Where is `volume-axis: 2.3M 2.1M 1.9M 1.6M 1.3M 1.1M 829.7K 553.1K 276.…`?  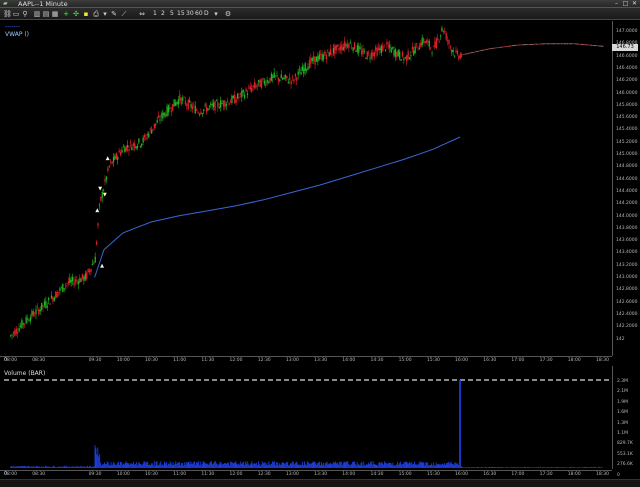 volume-axis: 2.3M 2.1M 1.9M 1.6M 1.3M 1.1M 829.7K 553.1K 276.… is located at coordinates (626, 422).